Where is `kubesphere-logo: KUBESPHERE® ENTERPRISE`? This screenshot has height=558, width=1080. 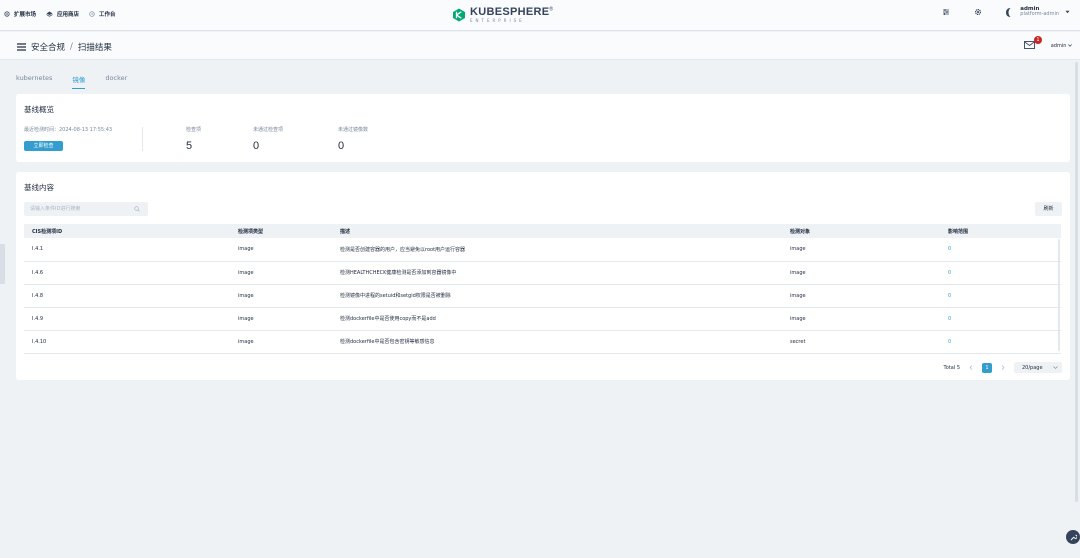 kubesphere-logo: KUBESPHERE® ENTERPRISE is located at coordinates (502, 15).